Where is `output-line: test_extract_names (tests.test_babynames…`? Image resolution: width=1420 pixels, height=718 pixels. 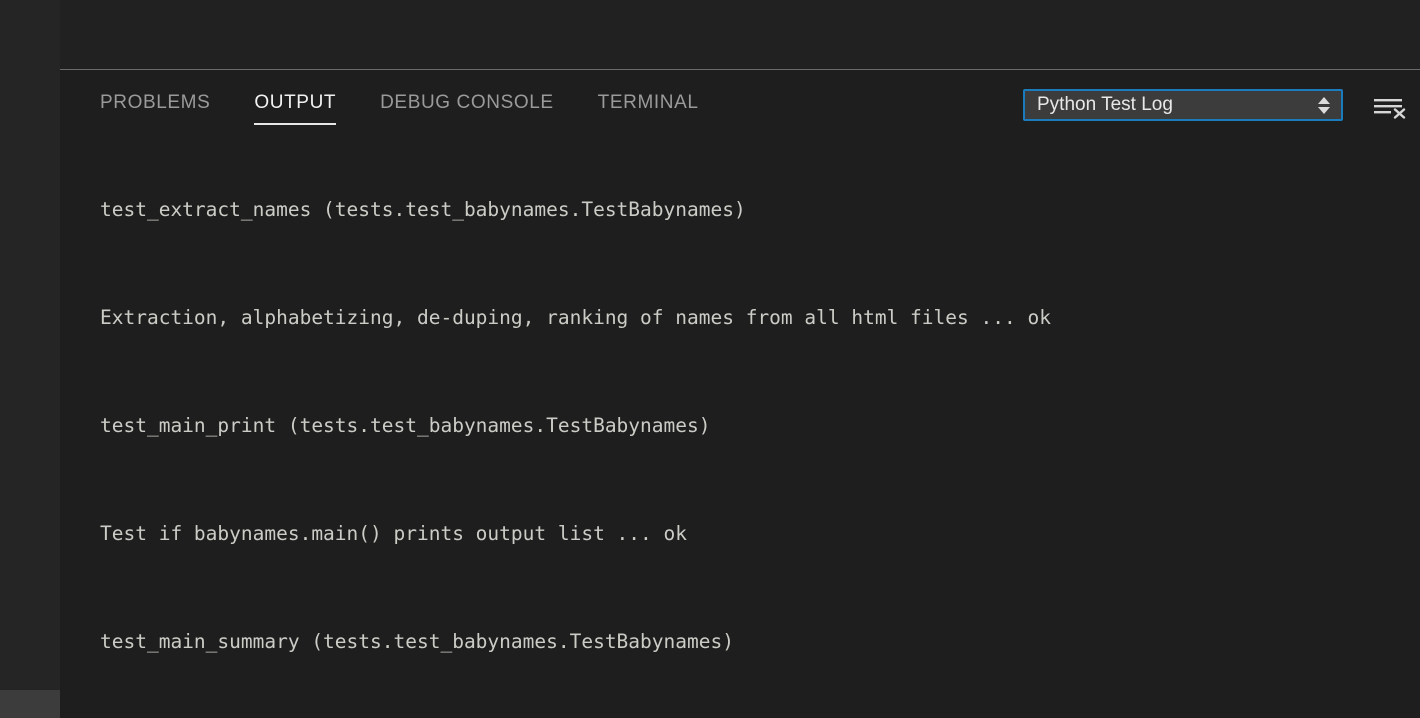
output-line: test_extract_names (tests.test_babynames… is located at coordinates (423, 209).